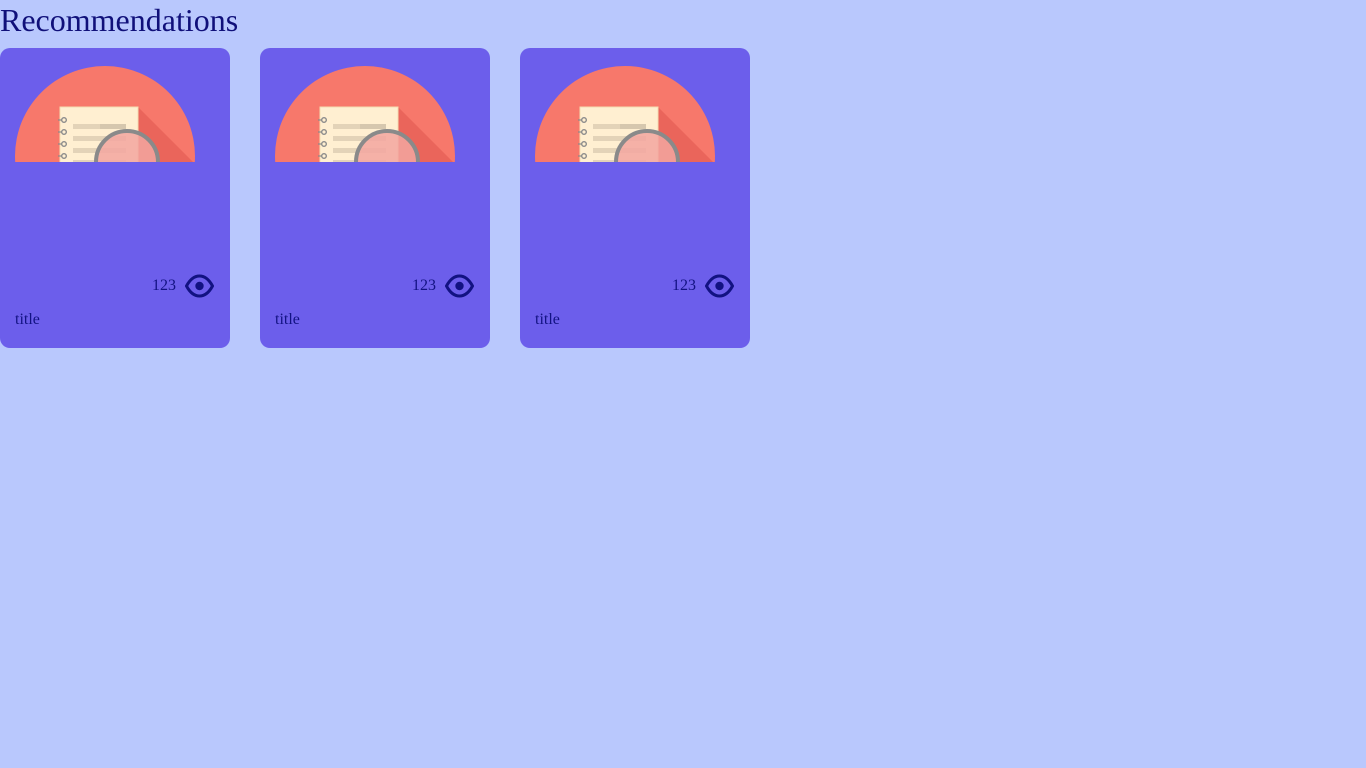 The height and width of the screenshot is (768, 1366). What do you see at coordinates (119, 20) in the screenshot?
I see `page-title: Recommendations` at bounding box center [119, 20].